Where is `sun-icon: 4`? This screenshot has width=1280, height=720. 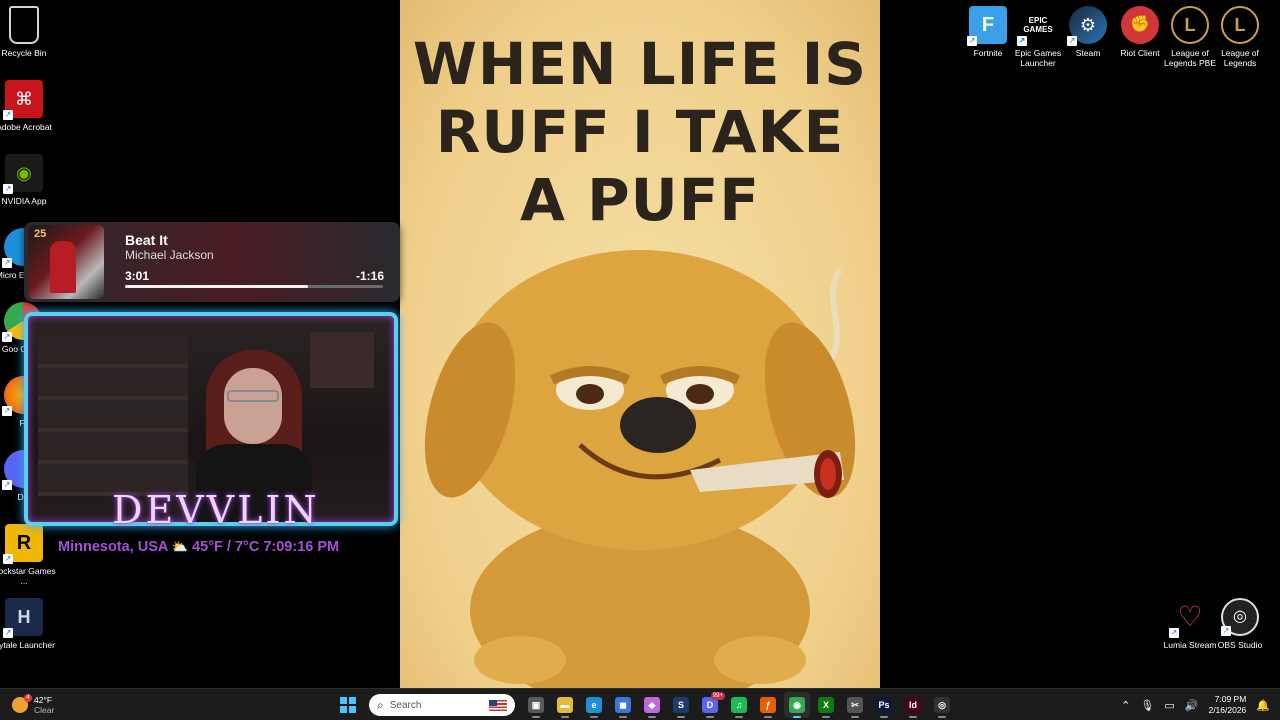
sun-icon: 4 is located at coordinates (22, 703).